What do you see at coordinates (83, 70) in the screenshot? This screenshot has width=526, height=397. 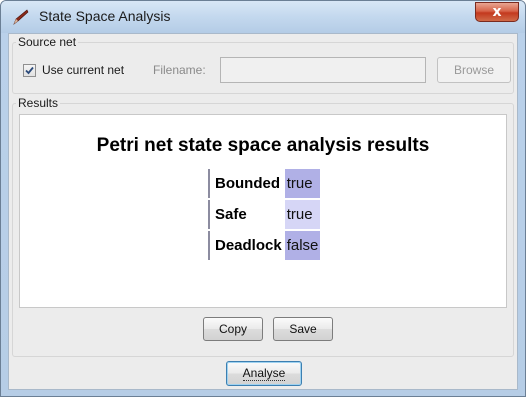 I see `use-current-net-label: Use current net` at bounding box center [83, 70].